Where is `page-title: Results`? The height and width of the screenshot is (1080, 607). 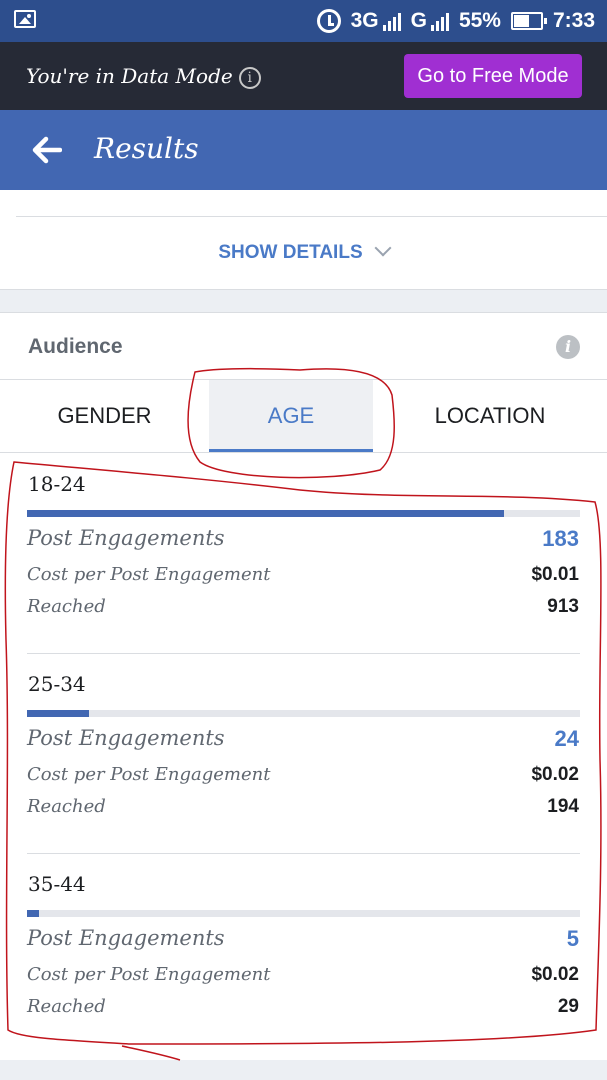 page-title: Results is located at coordinates (146, 148).